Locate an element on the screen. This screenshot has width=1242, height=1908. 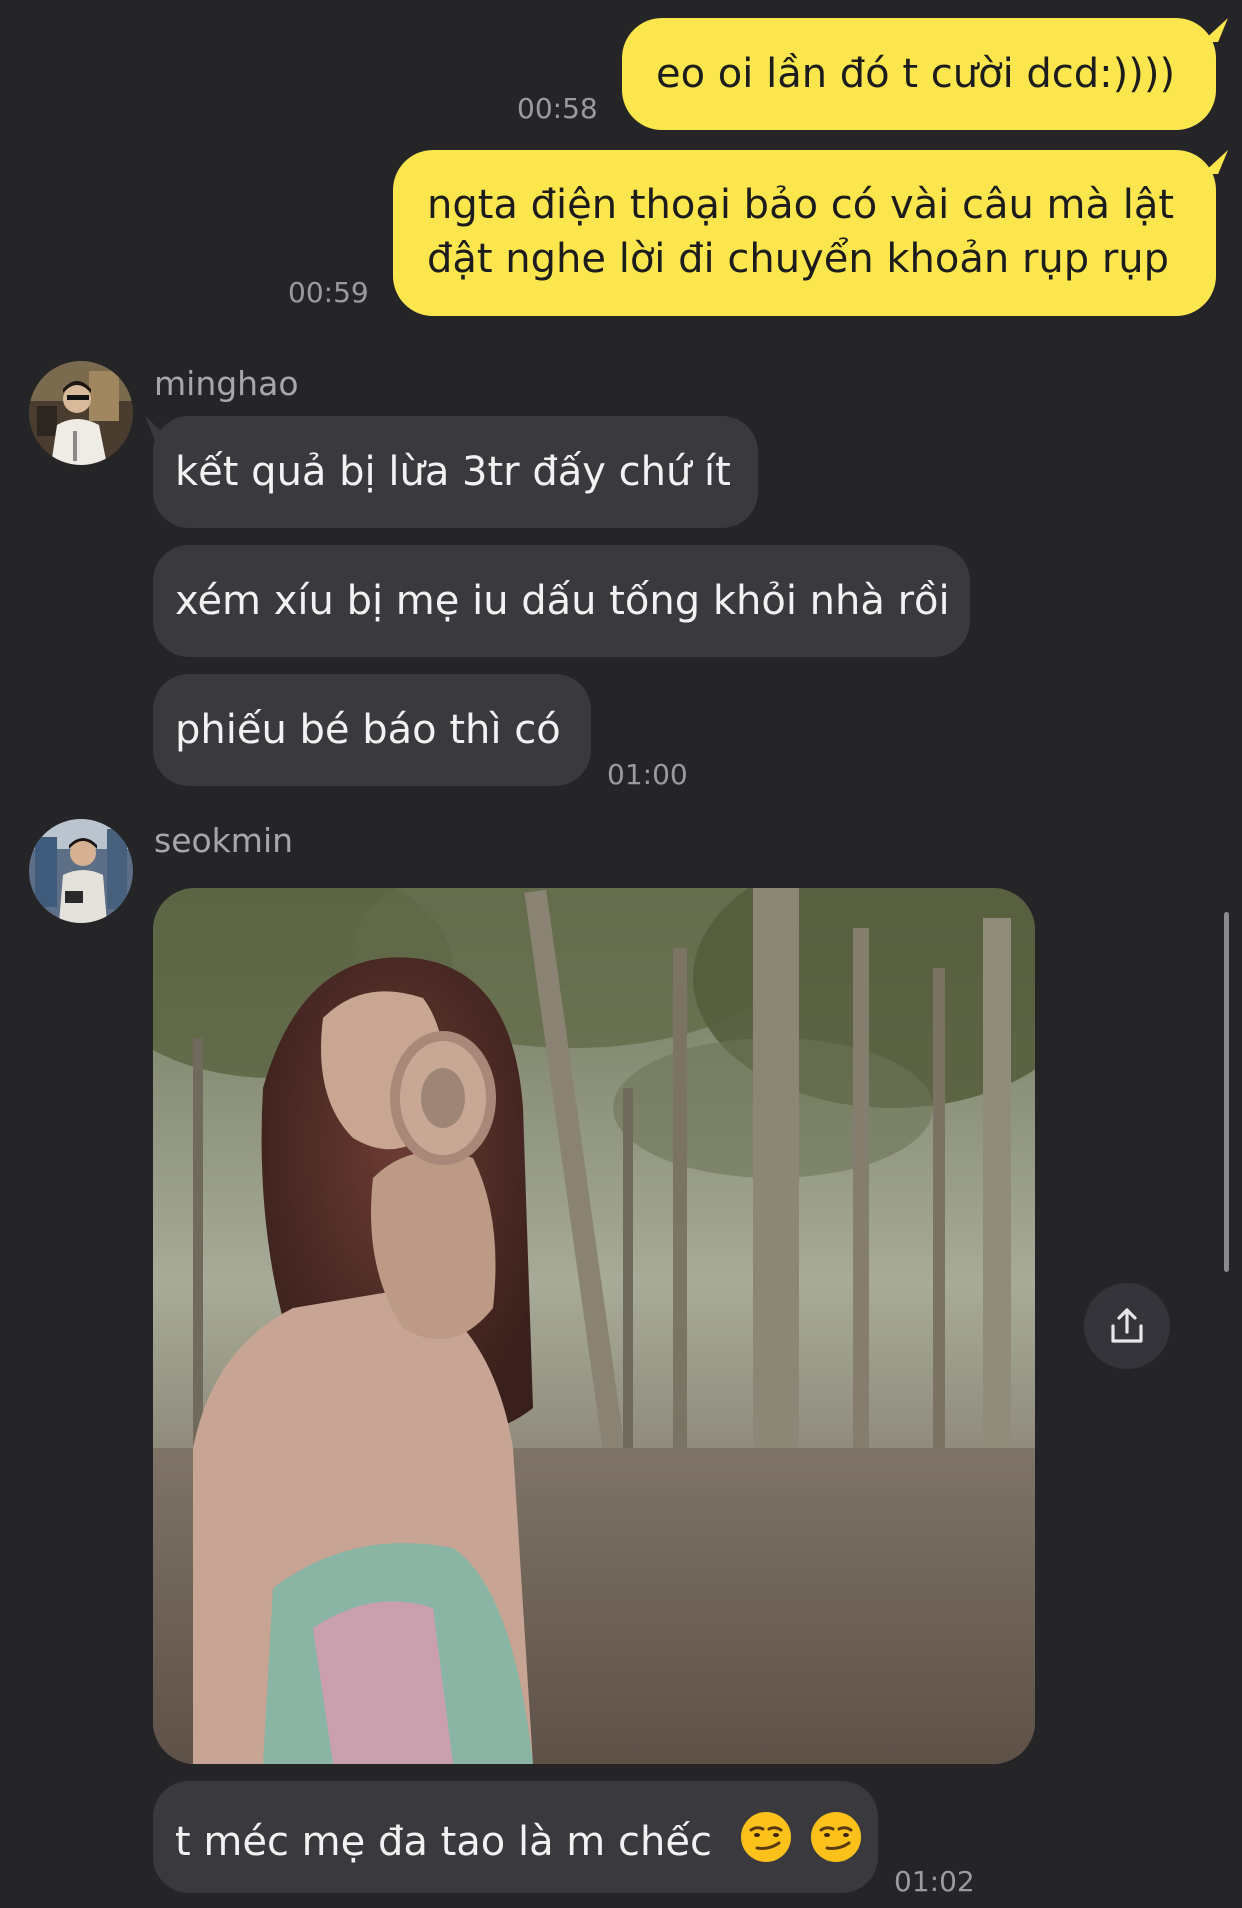
sender-name: seokmin is located at coordinates (224, 840).